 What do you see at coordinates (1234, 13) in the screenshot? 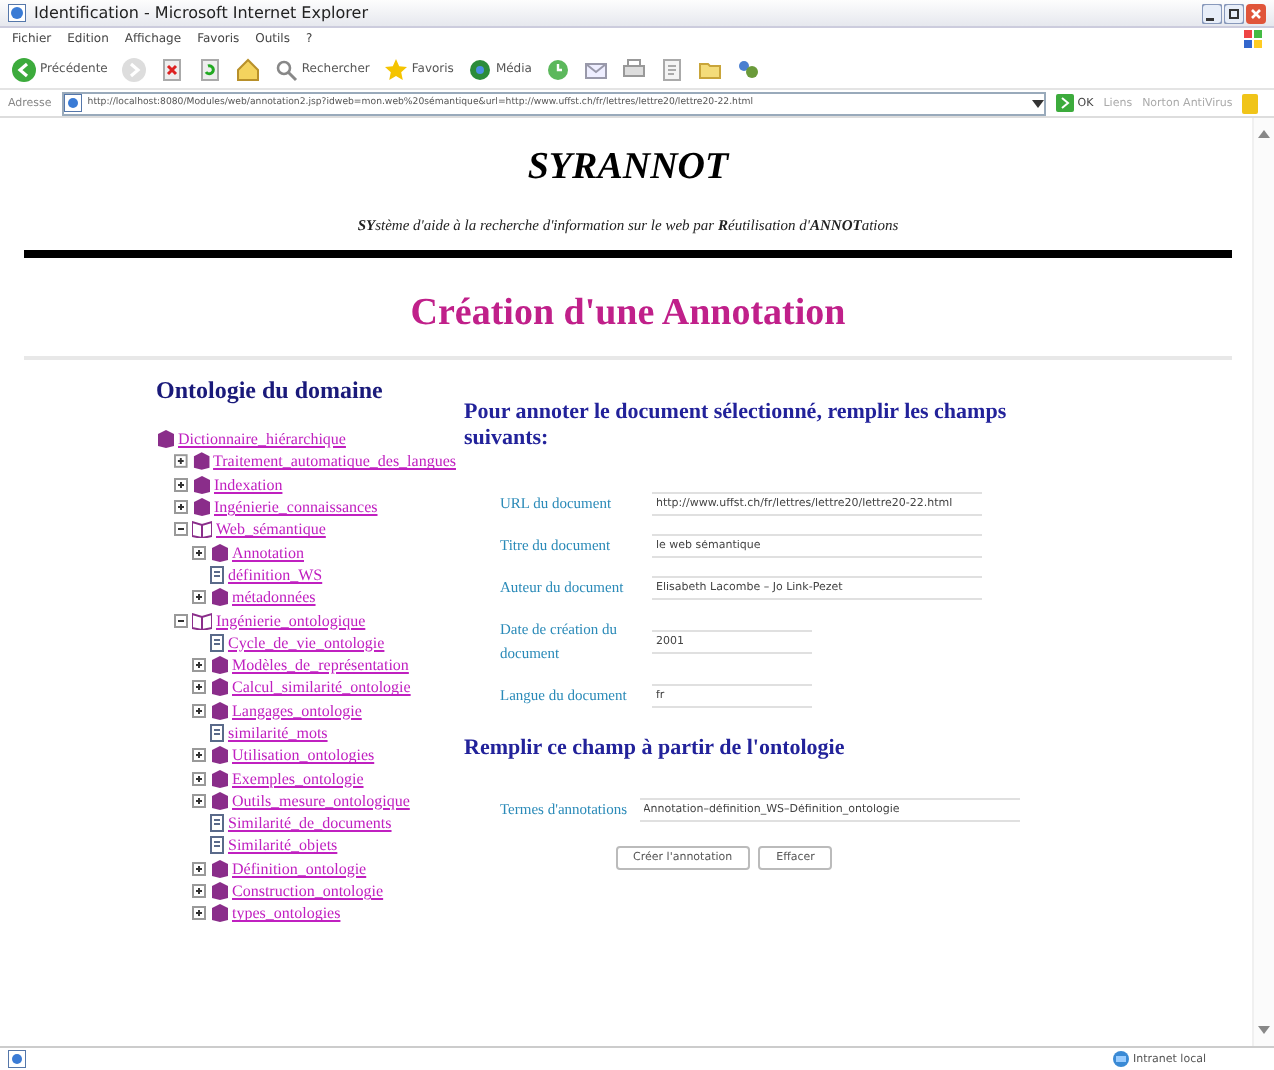
I see `restore-button` at bounding box center [1234, 13].